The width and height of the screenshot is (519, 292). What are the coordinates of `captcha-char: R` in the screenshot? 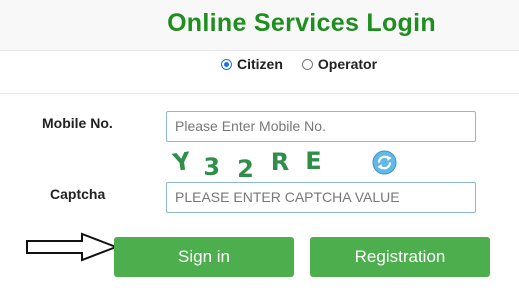 It's located at (280, 162).